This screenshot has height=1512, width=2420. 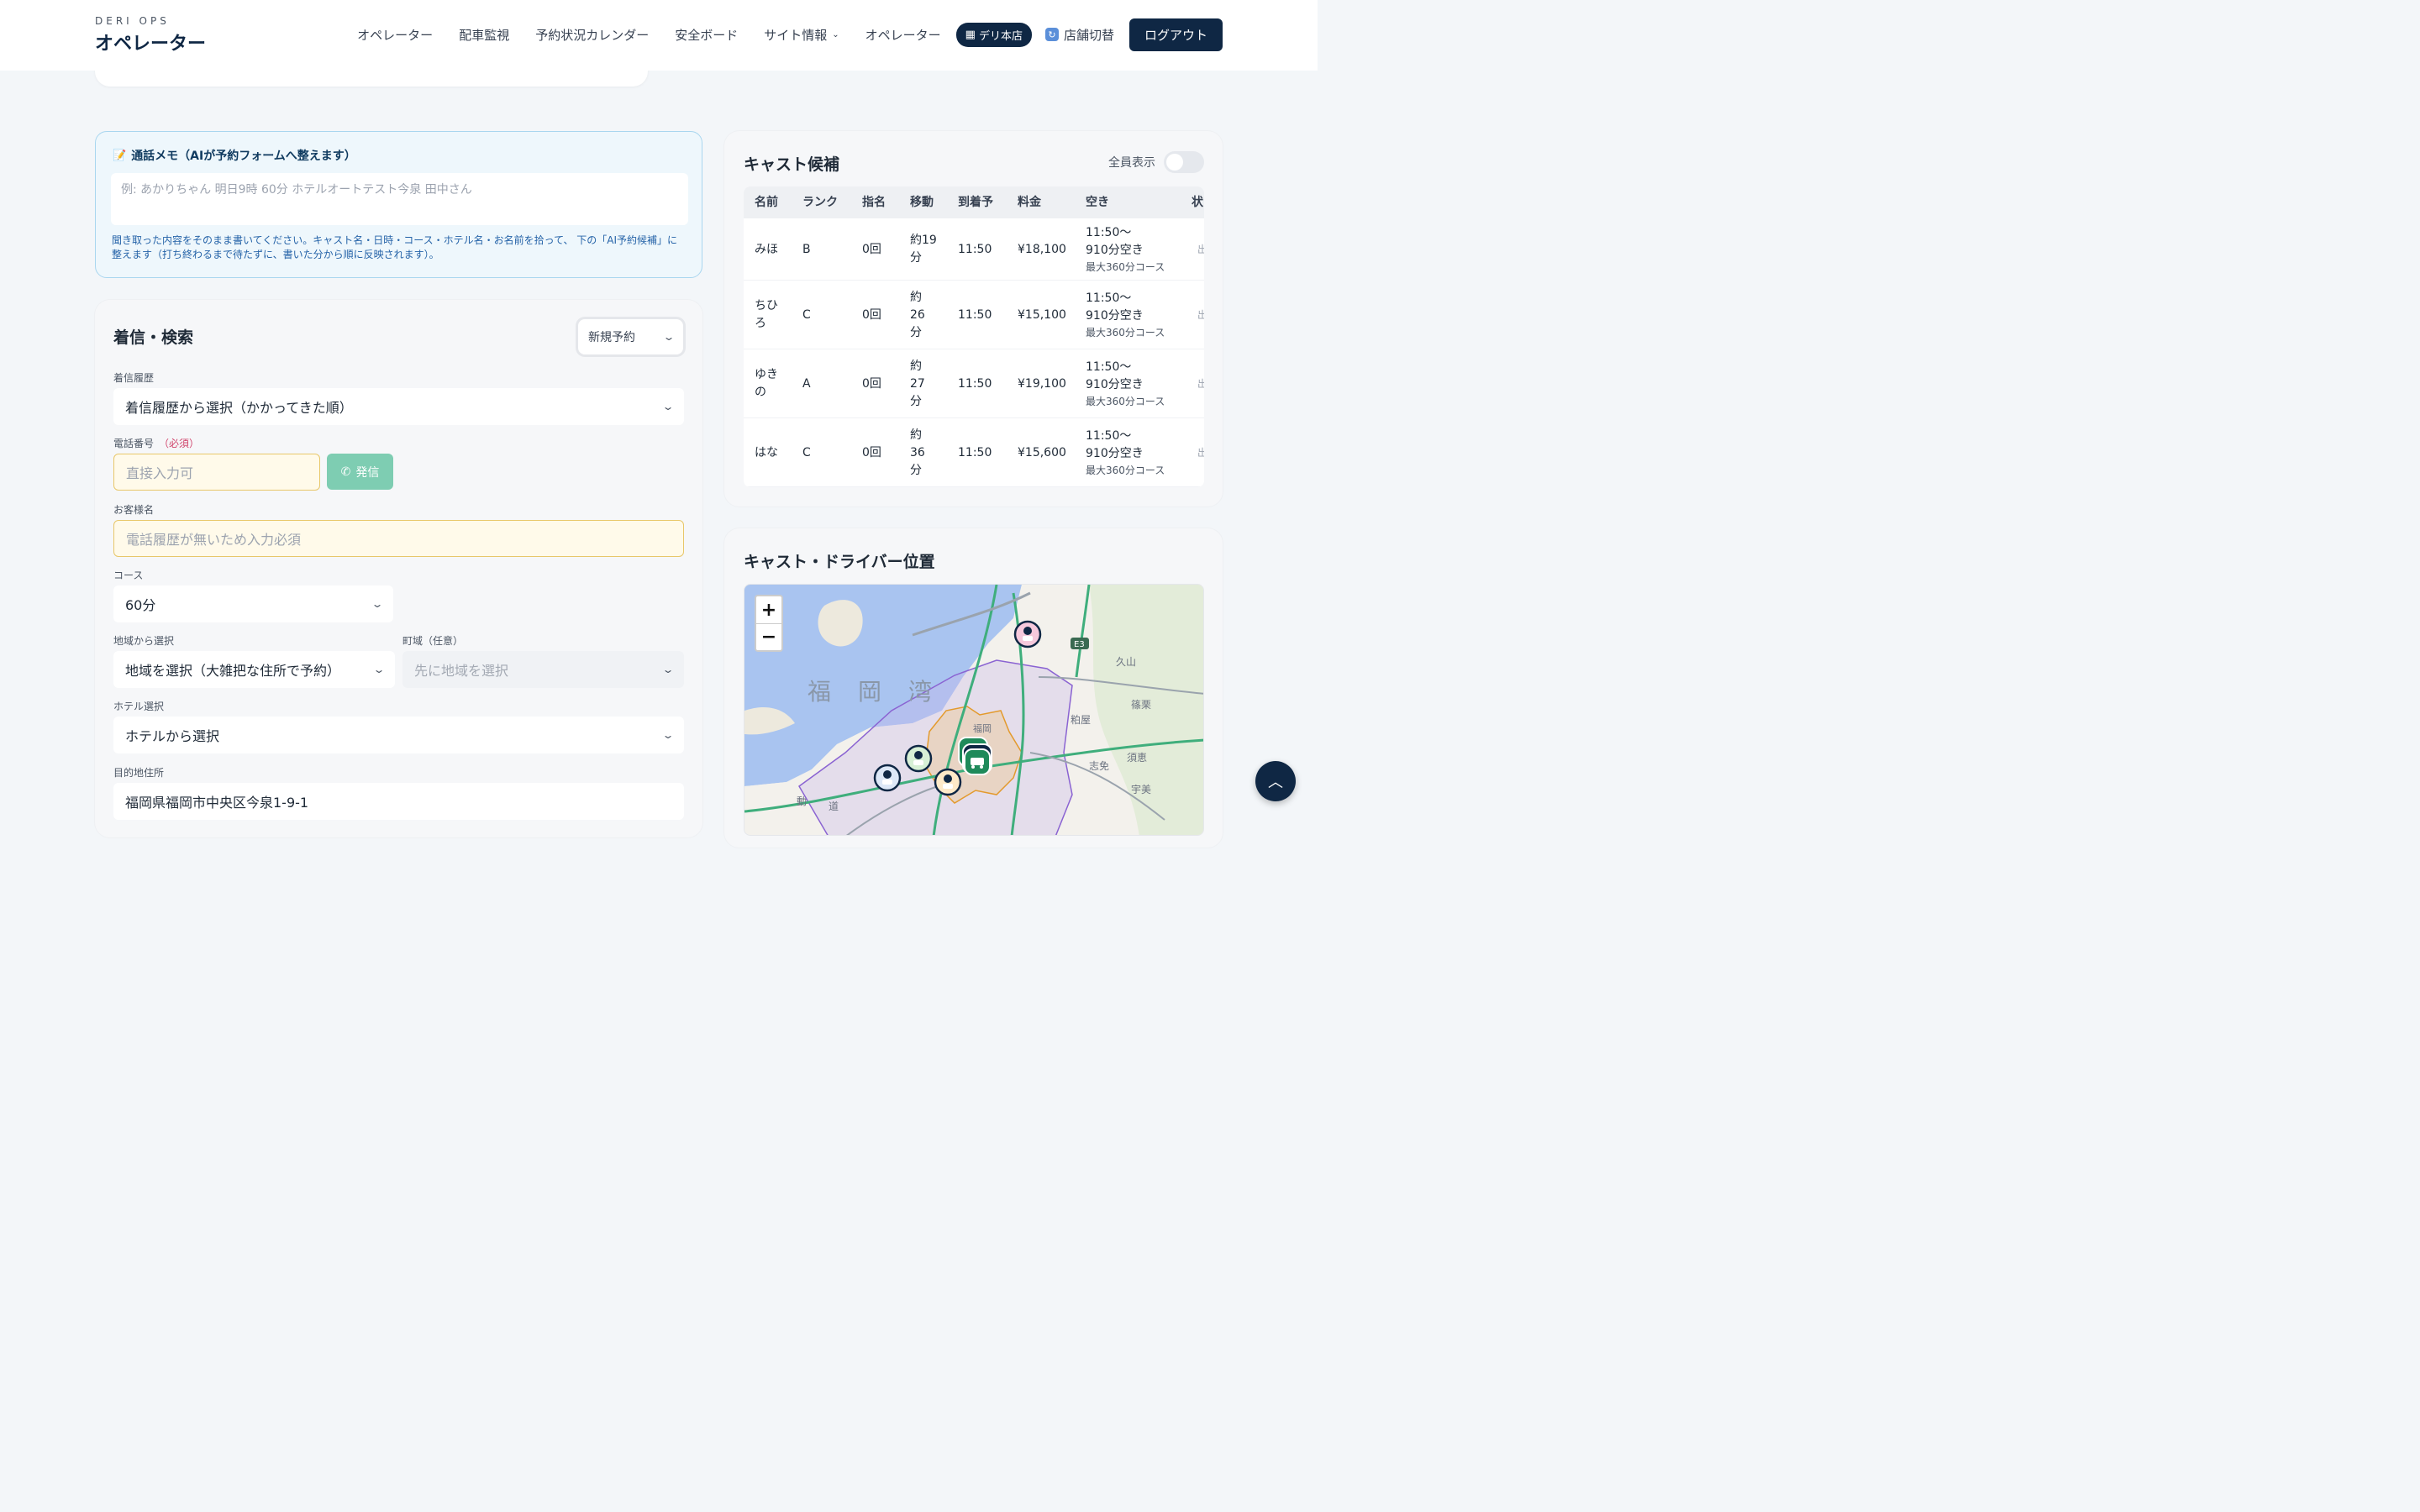 What do you see at coordinates (766, 202) in the screenshot?
I see `col-name: 名前` at bounding box center [766, 202].